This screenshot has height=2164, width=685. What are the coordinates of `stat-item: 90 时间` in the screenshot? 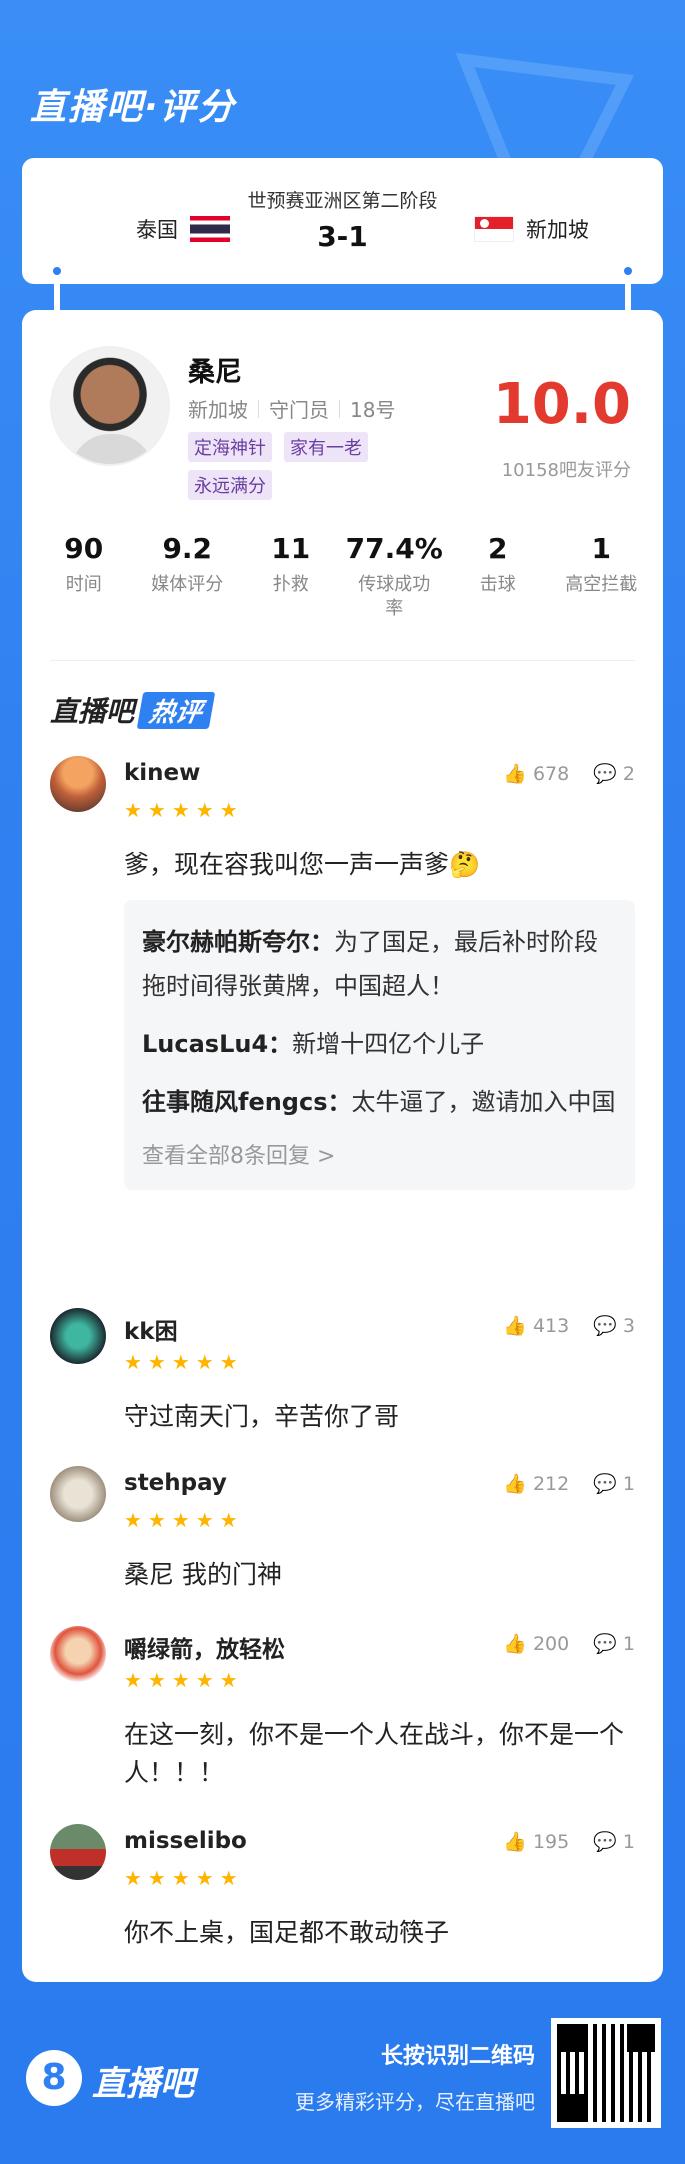 It's located at (84, 576).